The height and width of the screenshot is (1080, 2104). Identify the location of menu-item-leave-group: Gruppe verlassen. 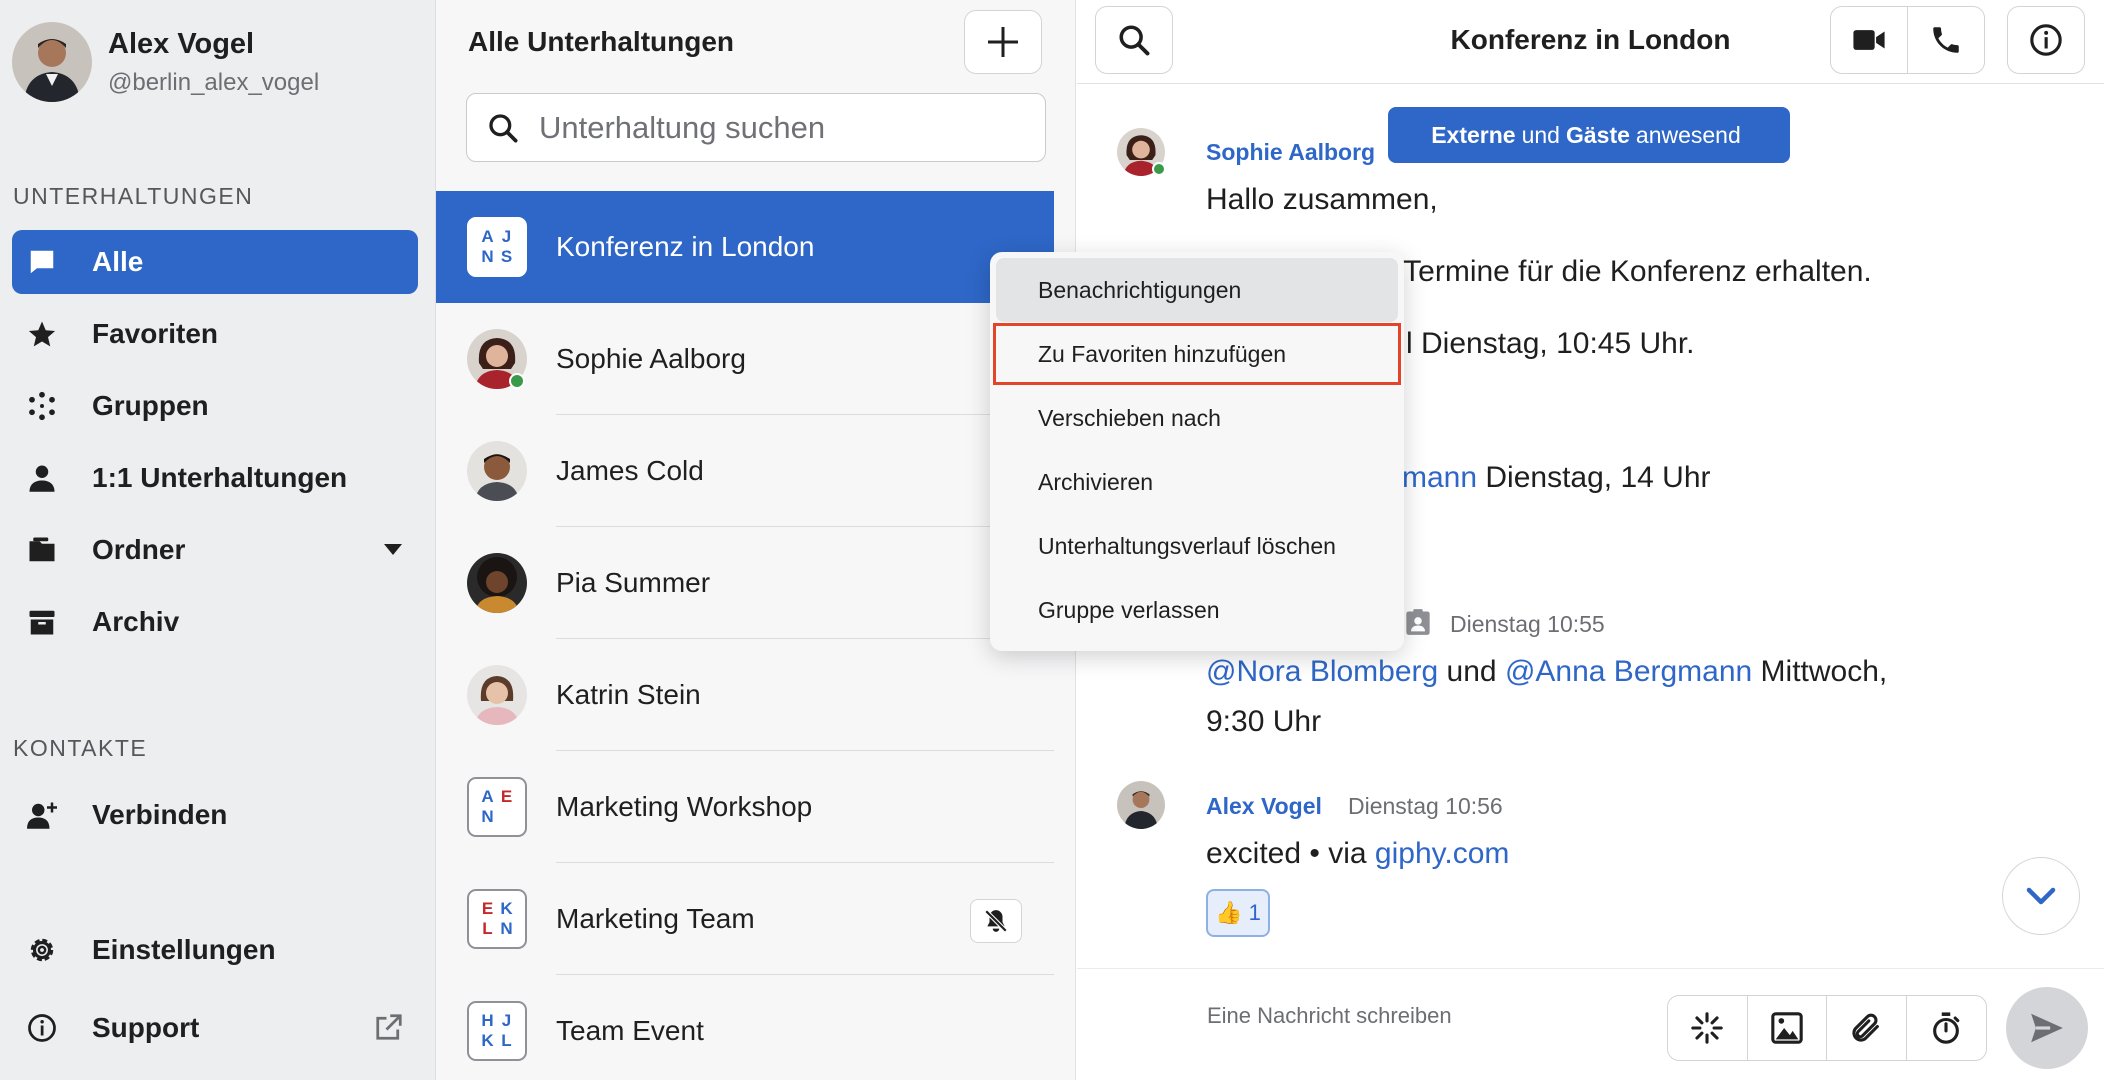
(1197, 610).